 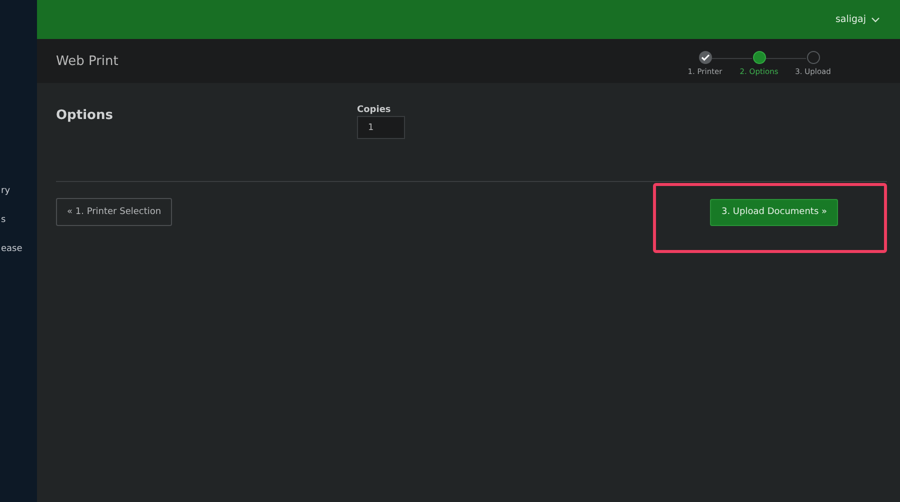 What do you see at coordinates (374, 110) in the screenshot?
I see `field-label: Copies` at bounding box center [374, 110].